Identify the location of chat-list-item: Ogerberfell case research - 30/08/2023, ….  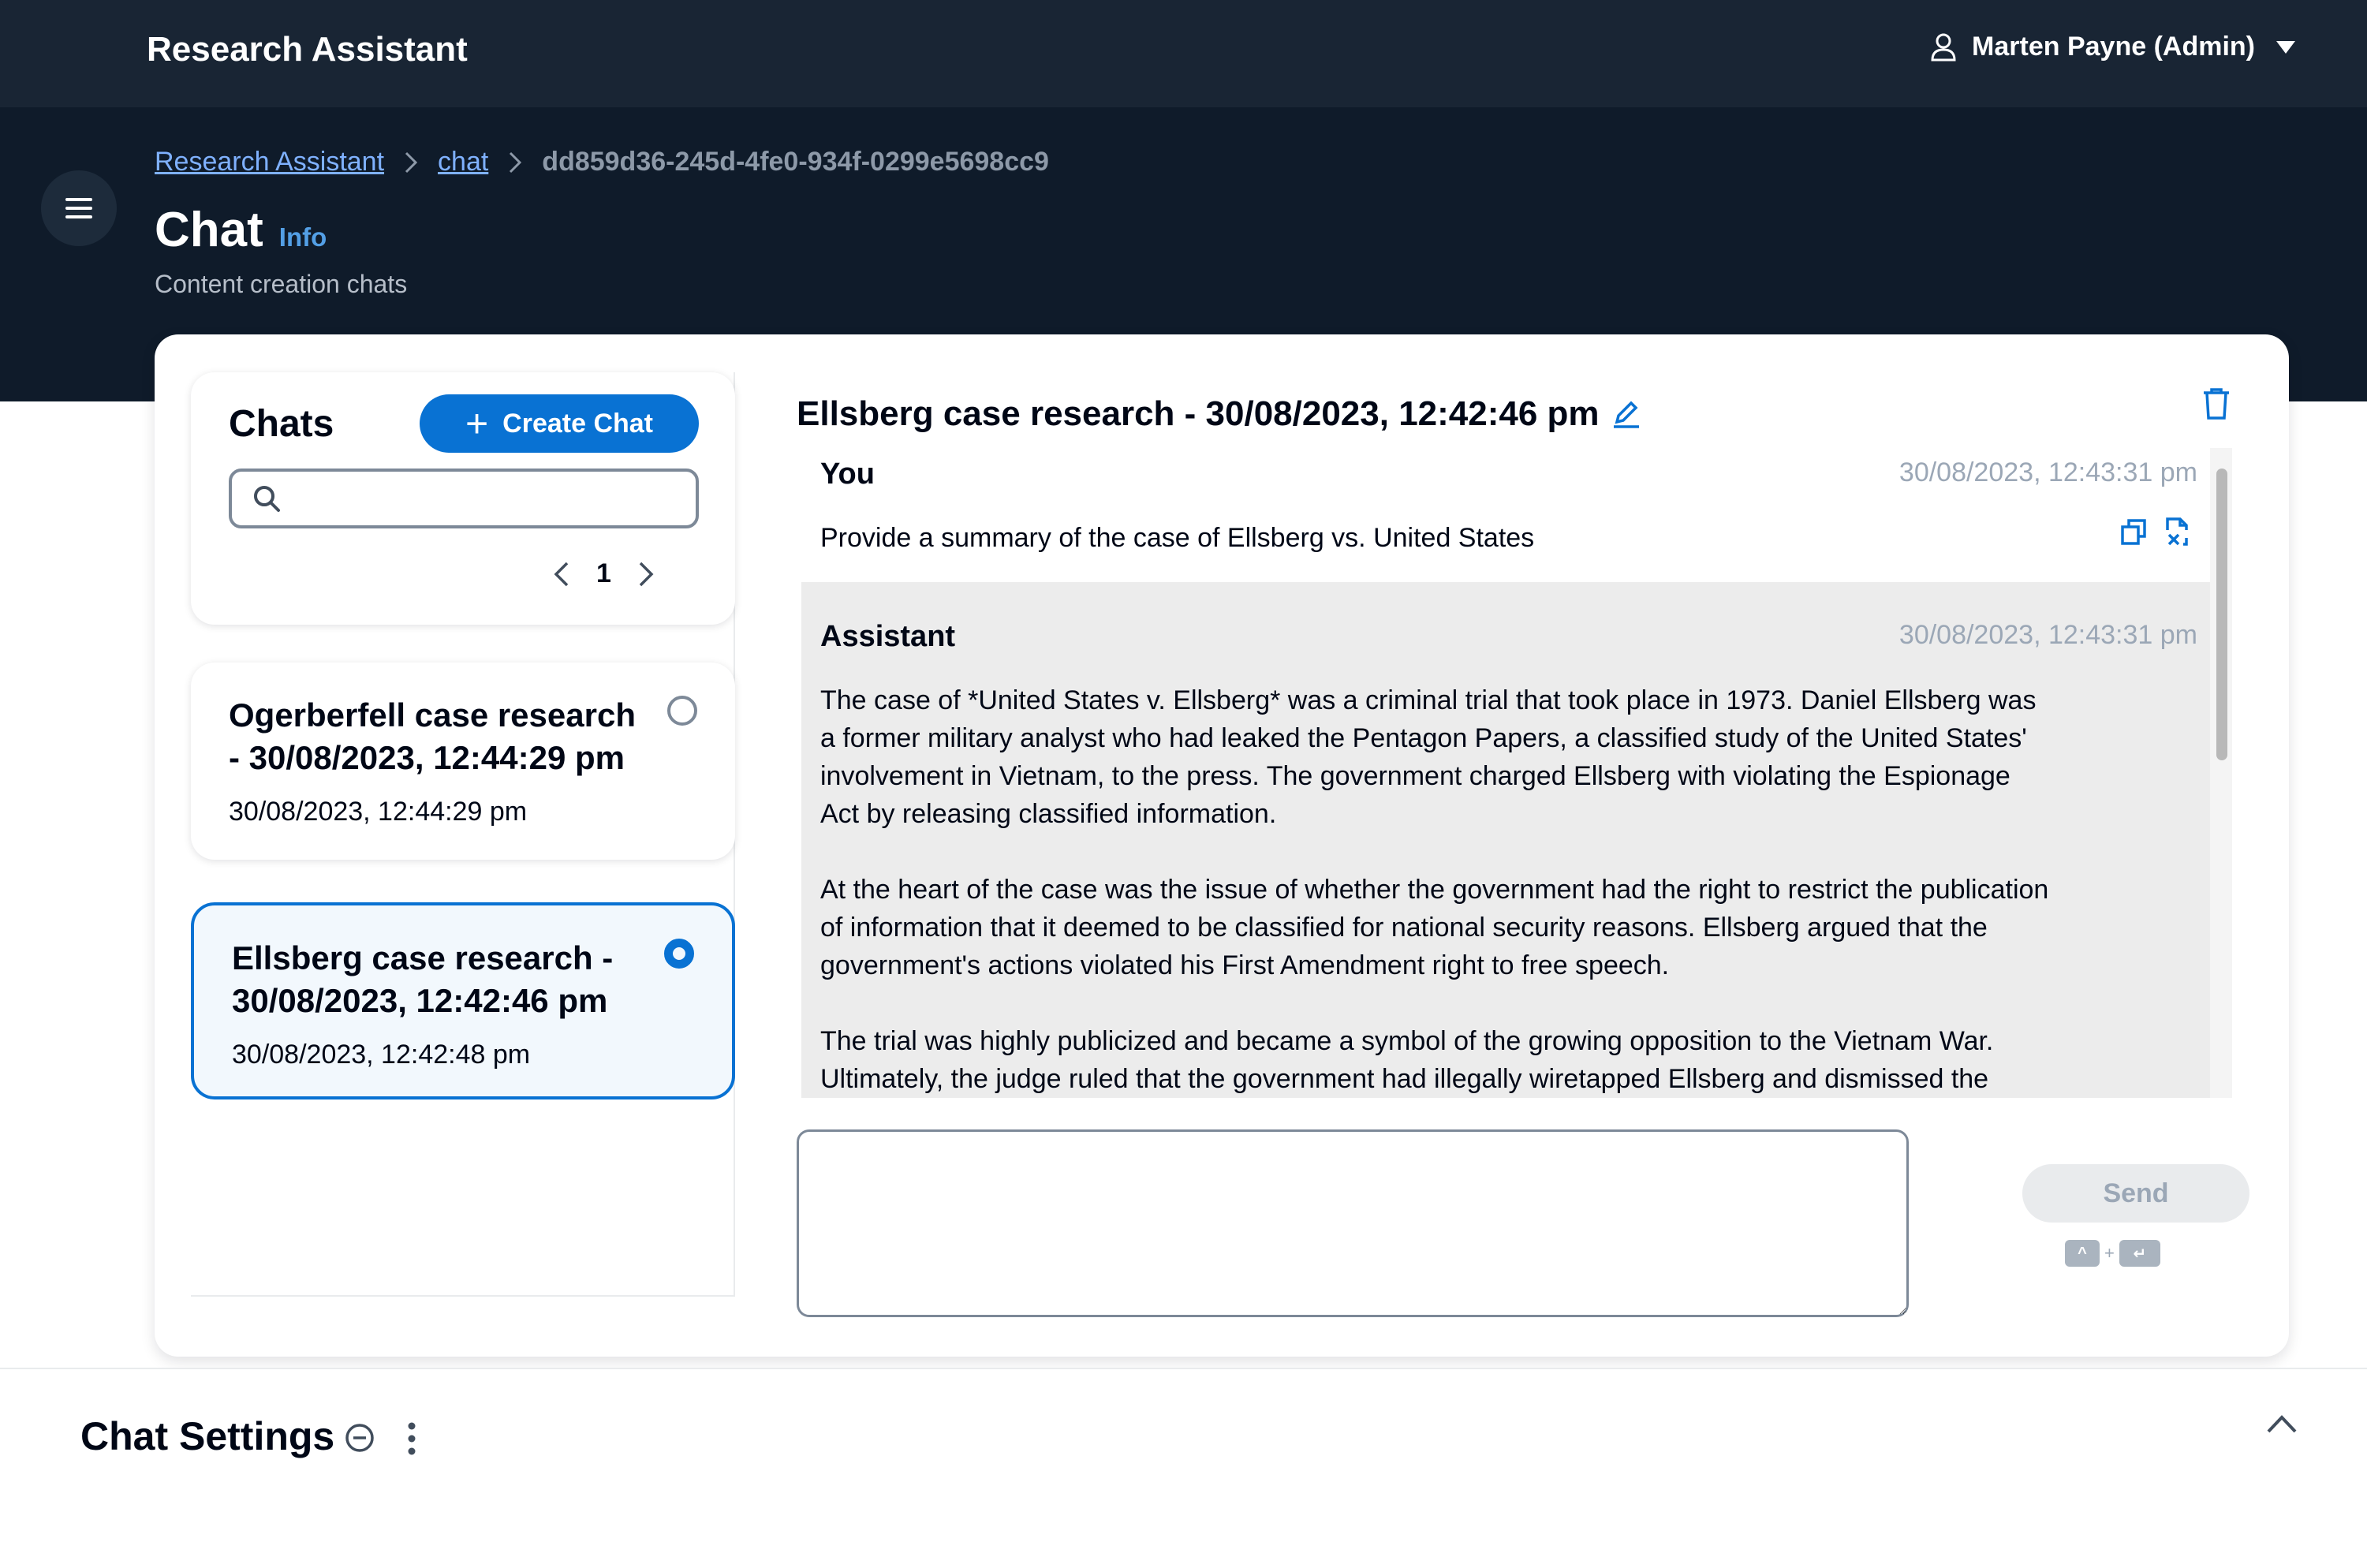
(463, 761).